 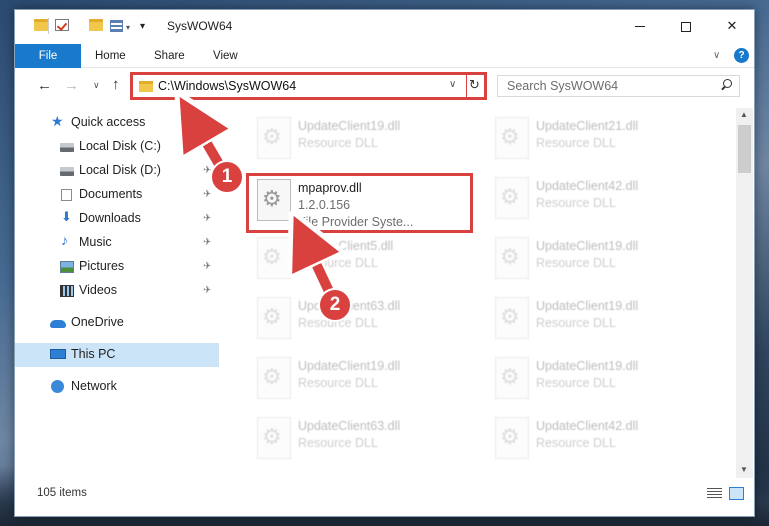 What do you see at coordinates (66, 216) in the screenshot?
I see `download-icon: ⬇` at bounding box center [66, 216].